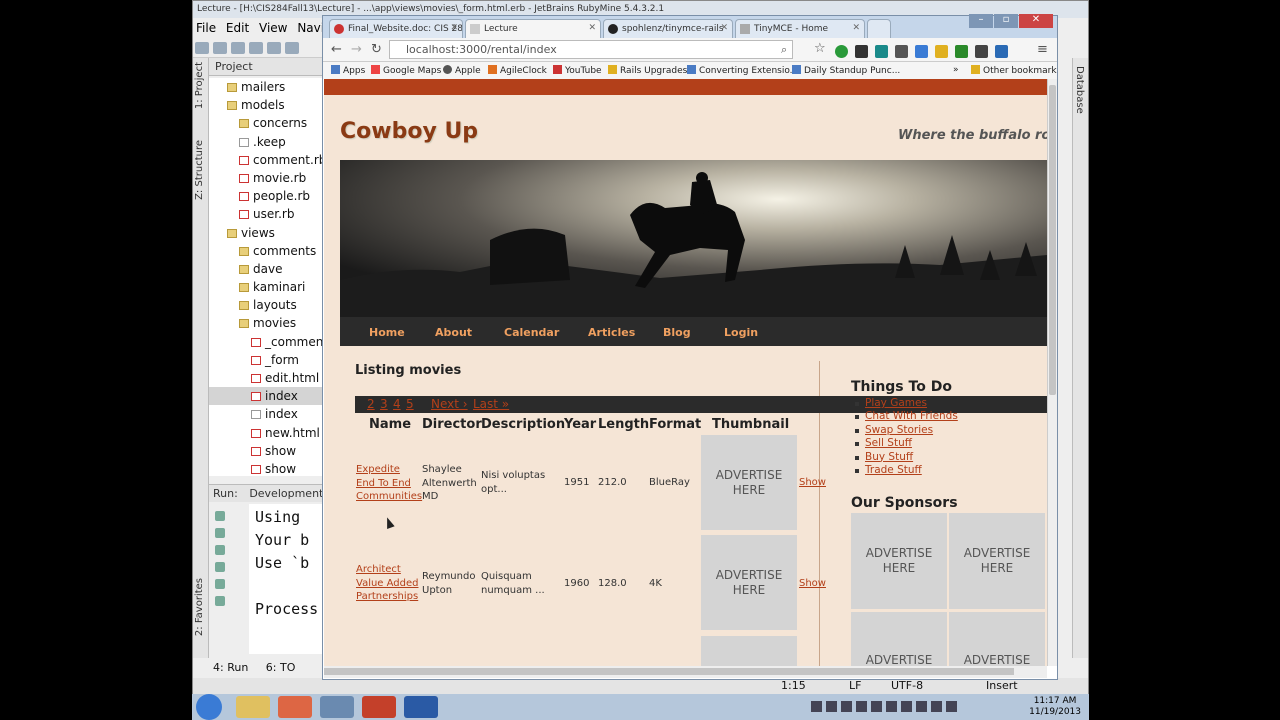 This screenshot has width=1280, height=720. Describe the element at coordinates (387, 583) in the screenshot. I see `movie-name-link: Architect Value Added Partnerships` at that location.